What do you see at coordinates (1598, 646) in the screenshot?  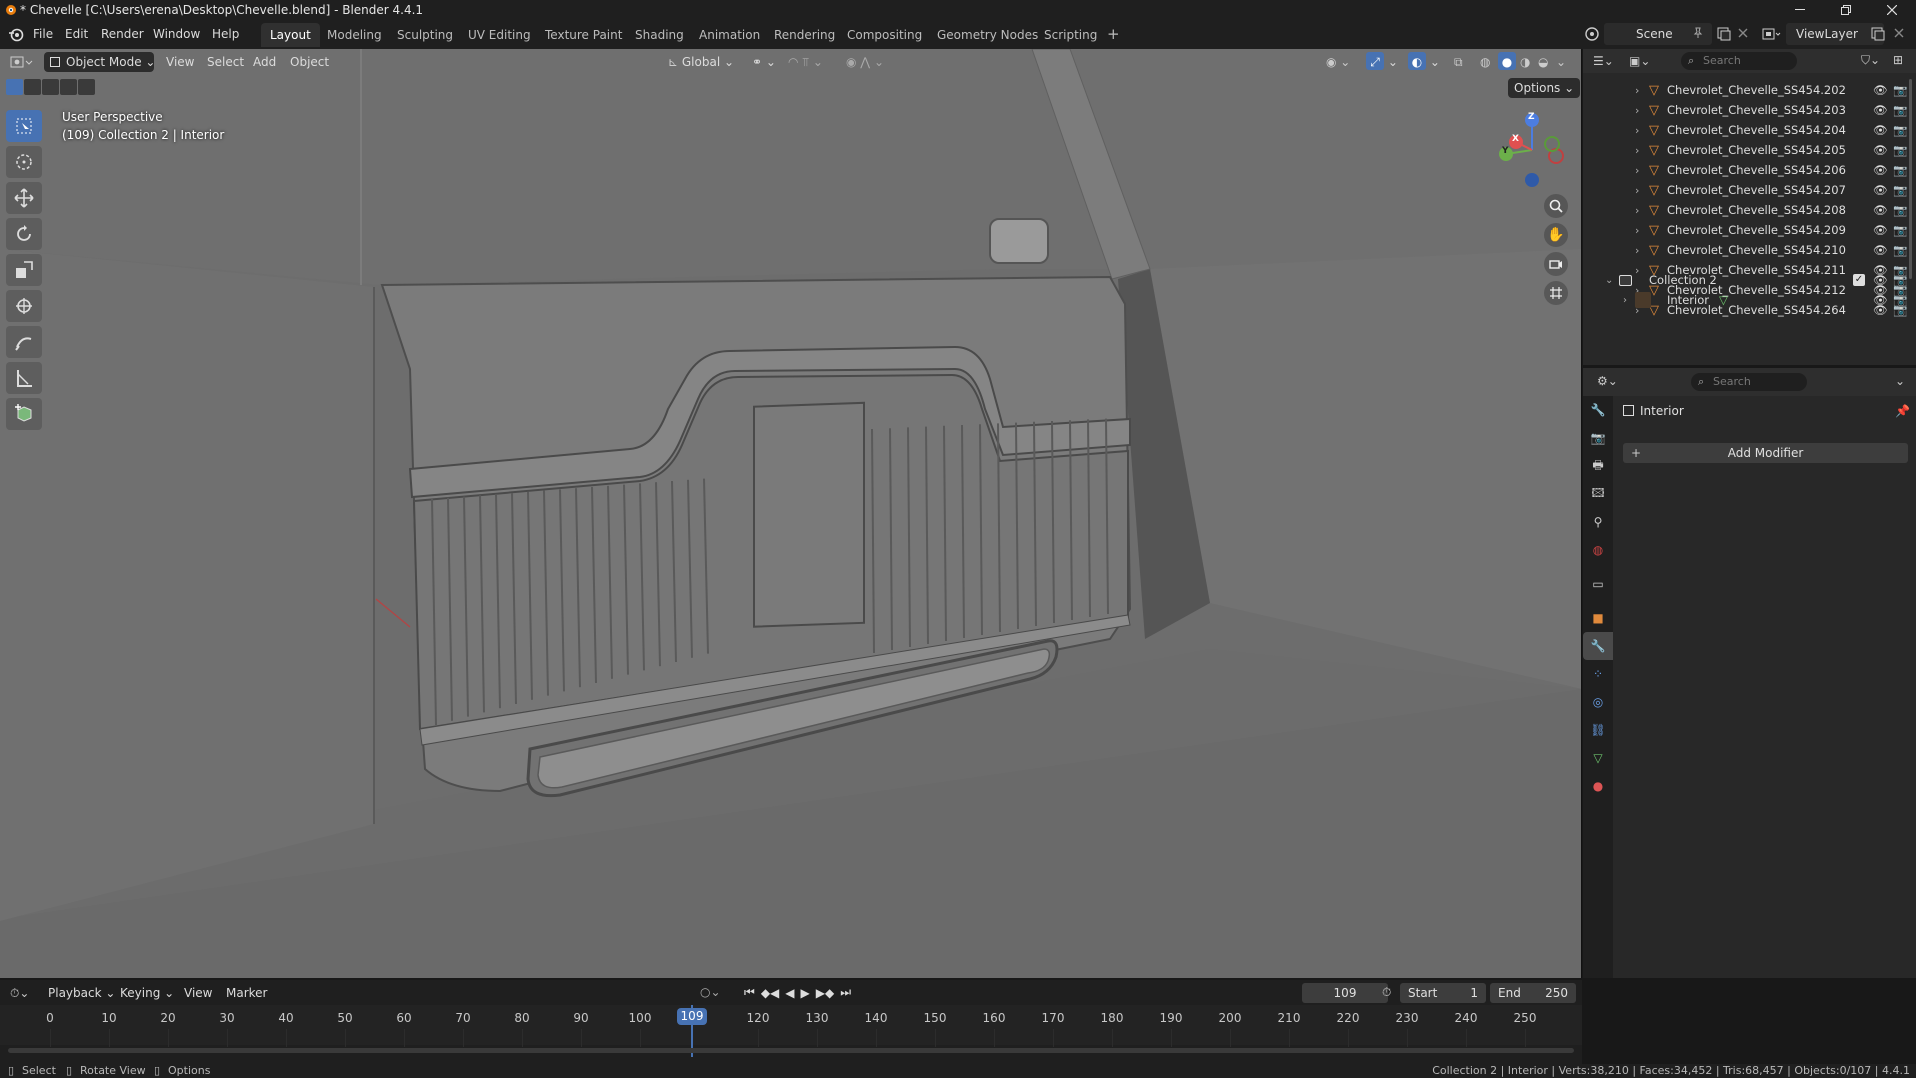 I see `modifier-tab-icon: 🔧` at bounding box center [1598, 646].